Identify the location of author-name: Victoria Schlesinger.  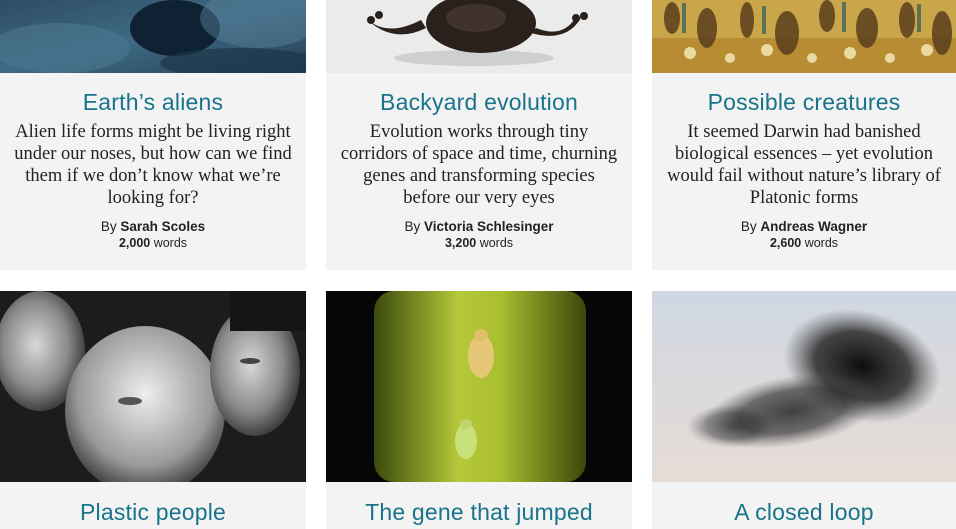
(489, 226).